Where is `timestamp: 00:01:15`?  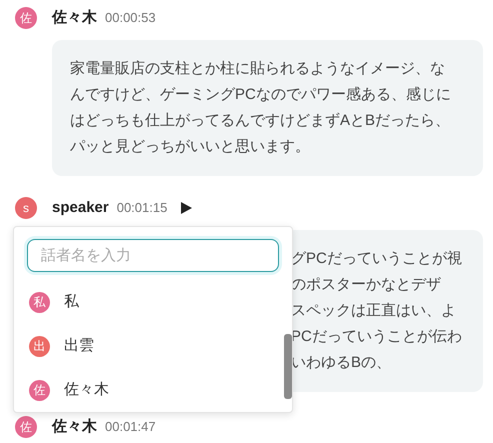
timestamp: 00:01:15 is located at coordinates (142, 208).